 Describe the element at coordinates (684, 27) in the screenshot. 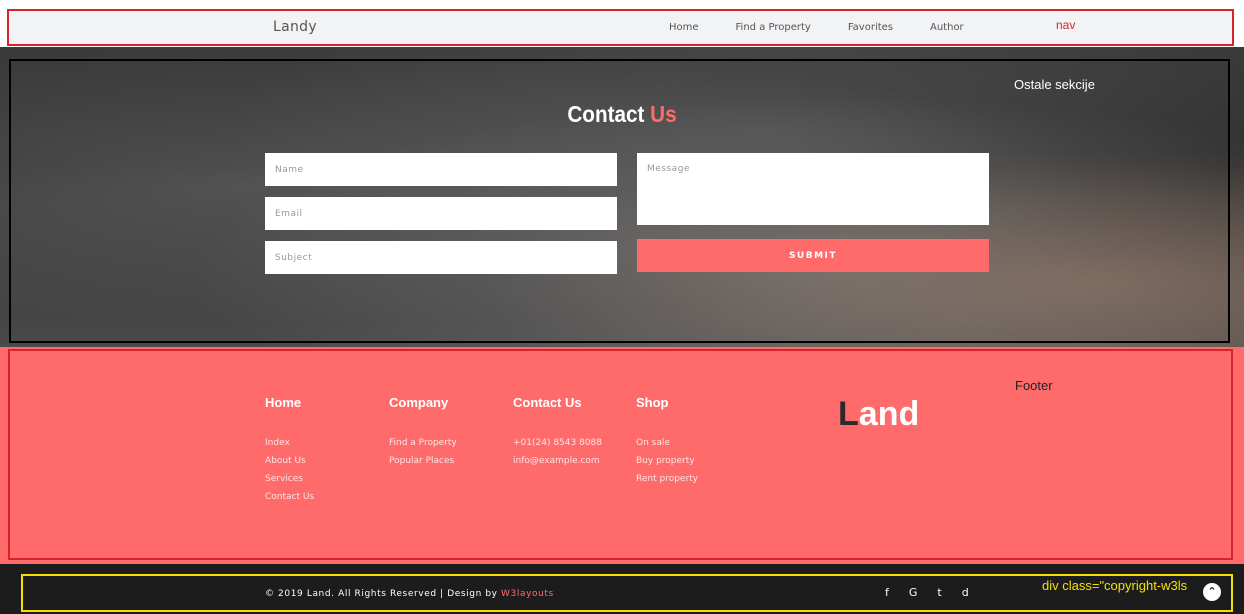

I see `nav-link-home: Home` at that location.